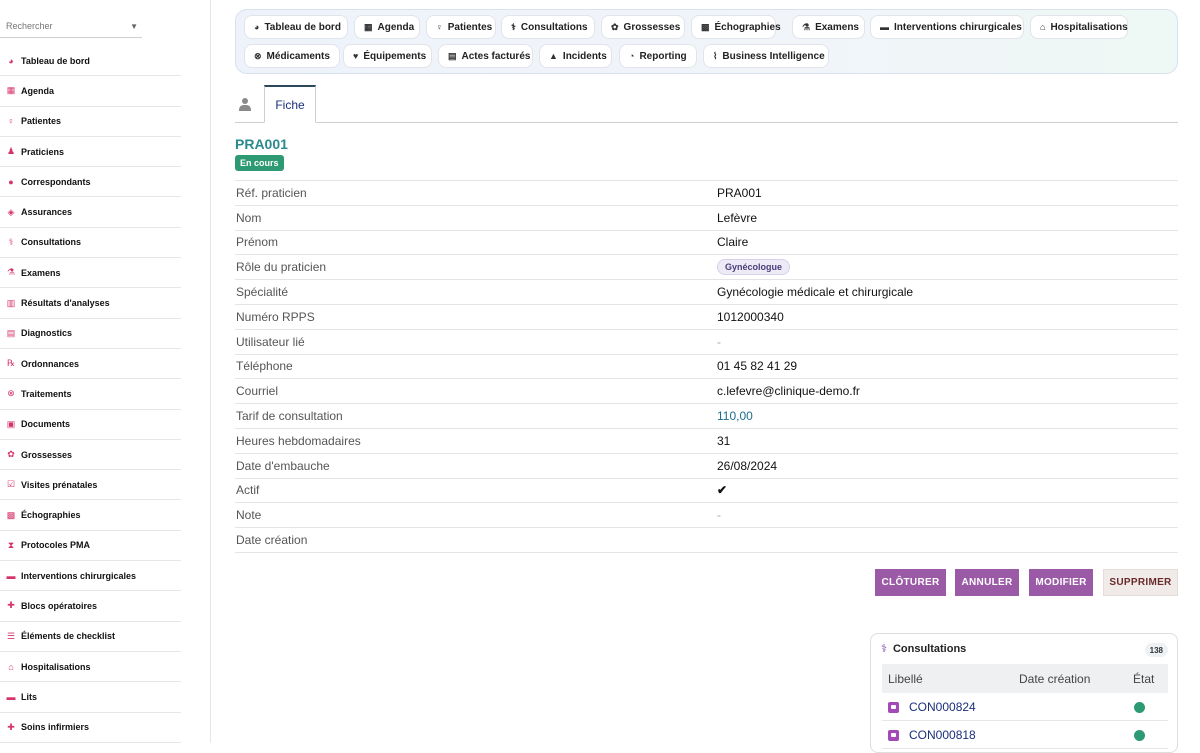  Describe the element at coordinates (910, 582) in the screenshot. I see `cloturer-button: CLÔTURER` at that location.